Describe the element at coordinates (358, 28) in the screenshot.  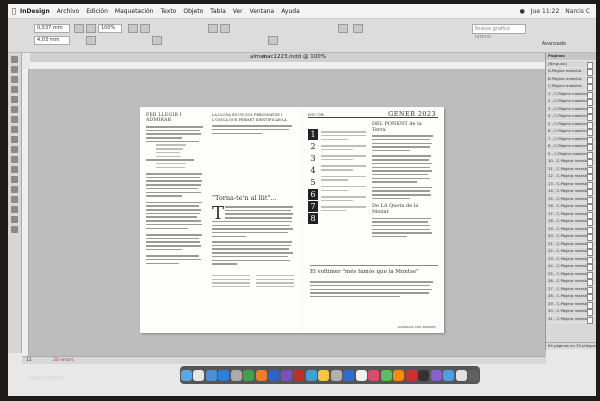
I see `align-icon` at that location.